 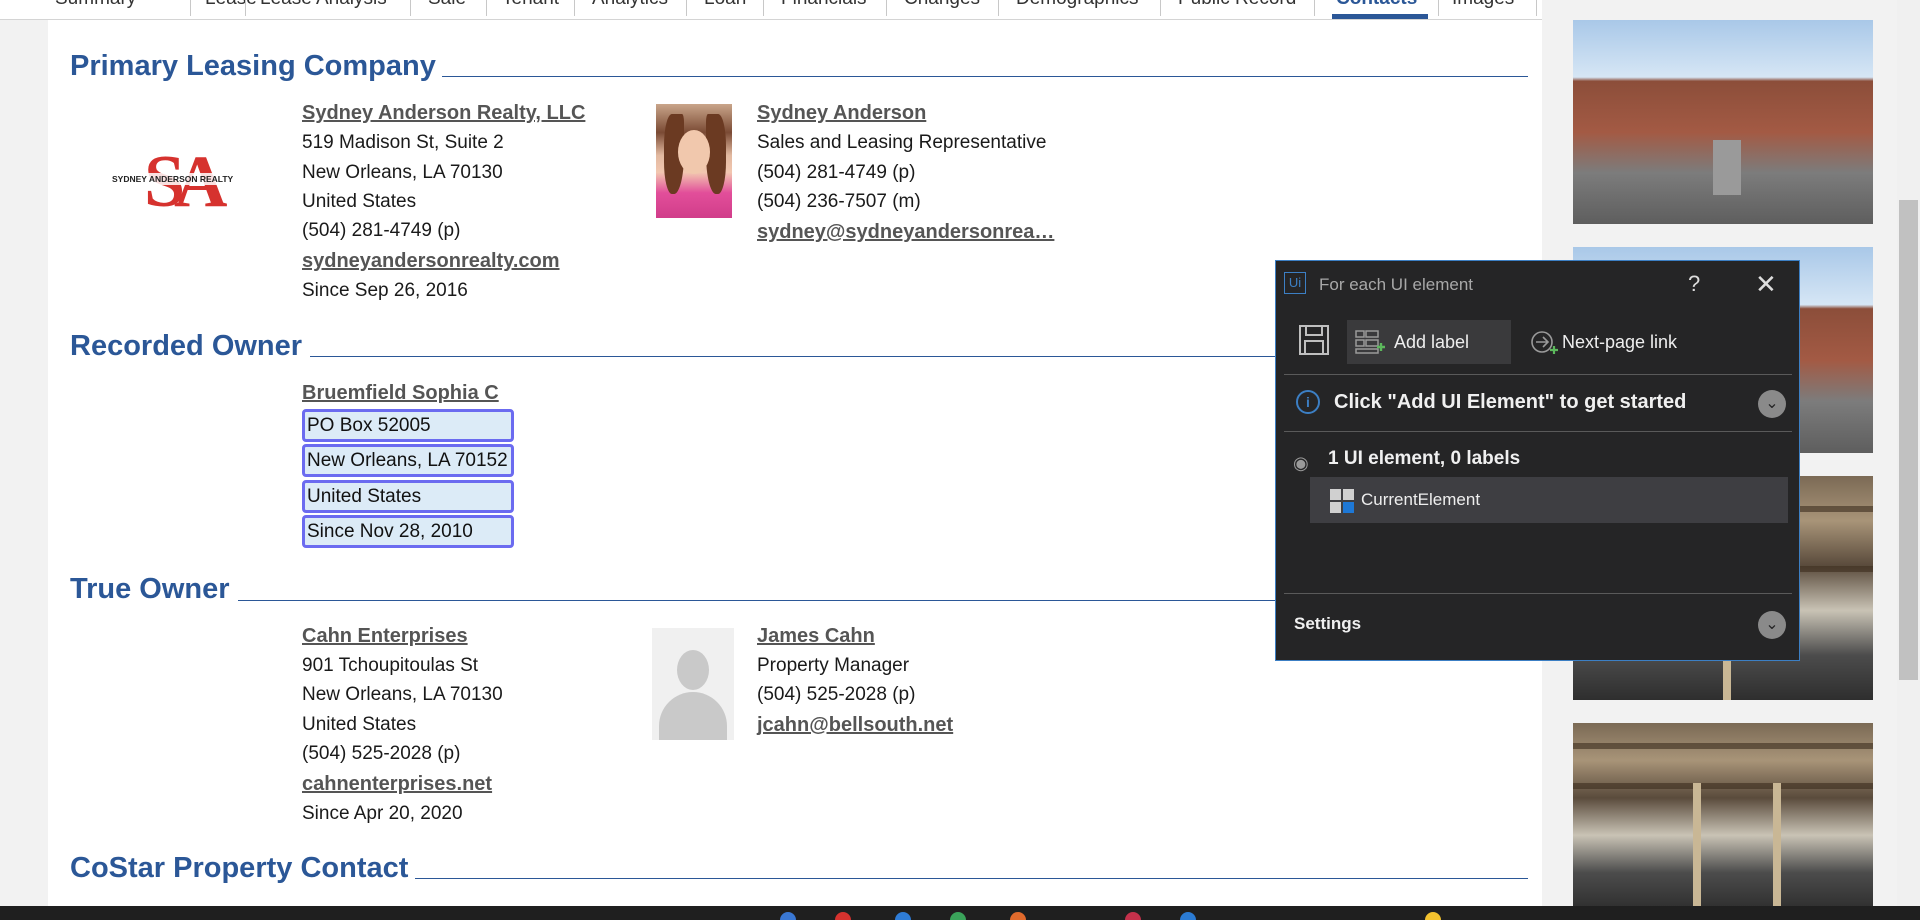 I want to click on leasing-contact-name-link: Sydney Anderson, so click(x=841, y=113).